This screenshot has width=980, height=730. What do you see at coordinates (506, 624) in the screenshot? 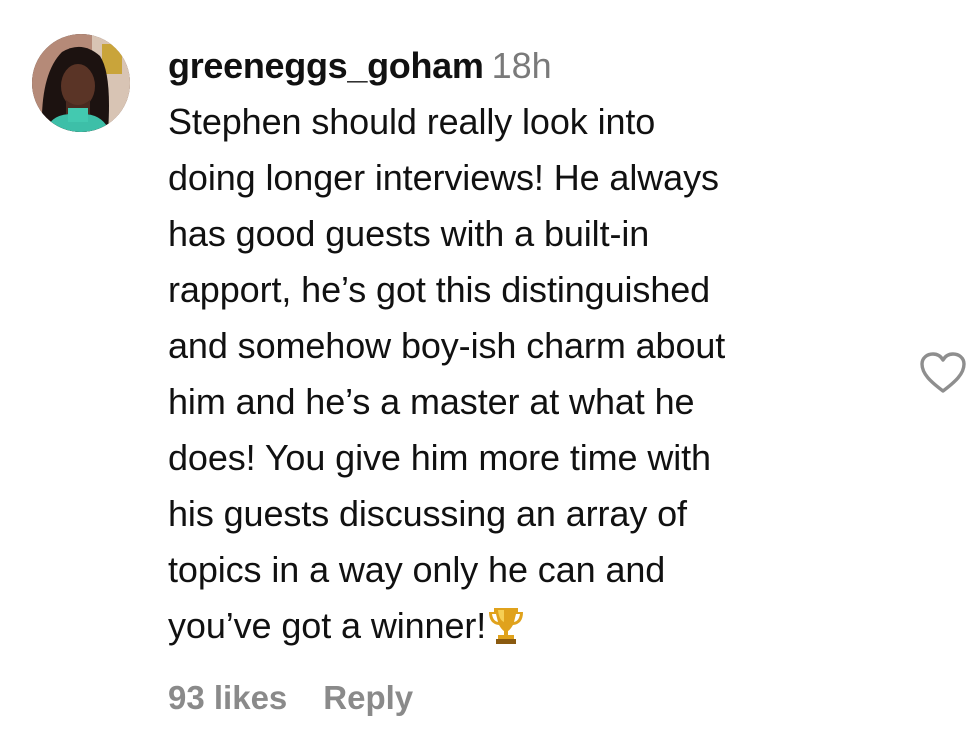
I see `trophy-icon` at bounding box center [506, 624].